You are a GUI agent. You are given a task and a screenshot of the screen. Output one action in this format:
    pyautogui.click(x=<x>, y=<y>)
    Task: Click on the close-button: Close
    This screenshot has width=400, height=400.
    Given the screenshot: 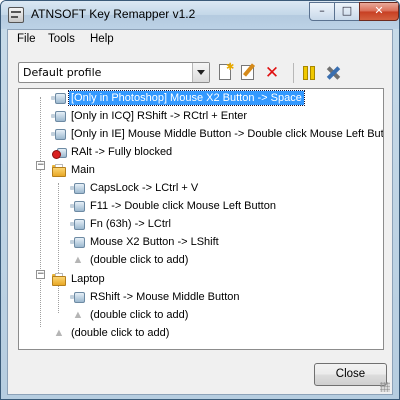 What is the action you would take?
    pyautogui.click(x=350, y=374)
    